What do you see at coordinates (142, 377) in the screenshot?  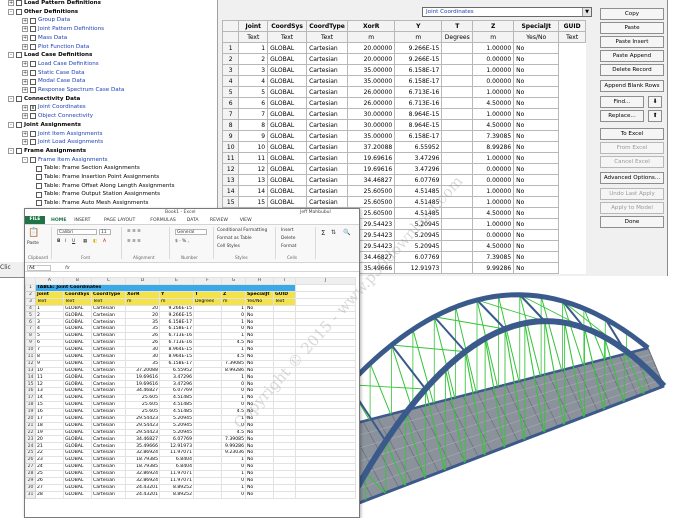 I see `excel-cell: 19.69616` at bounding box center [142, 377].